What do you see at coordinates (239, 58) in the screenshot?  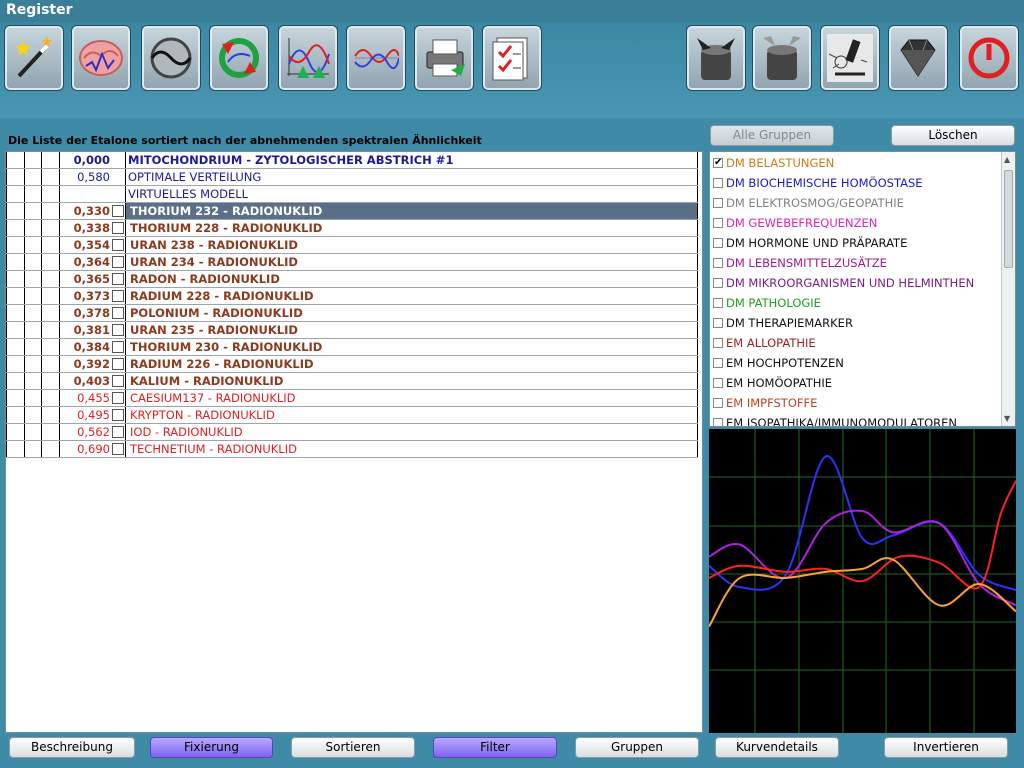 I see `cycle-arrows-button` at bounding box center [239, 58].